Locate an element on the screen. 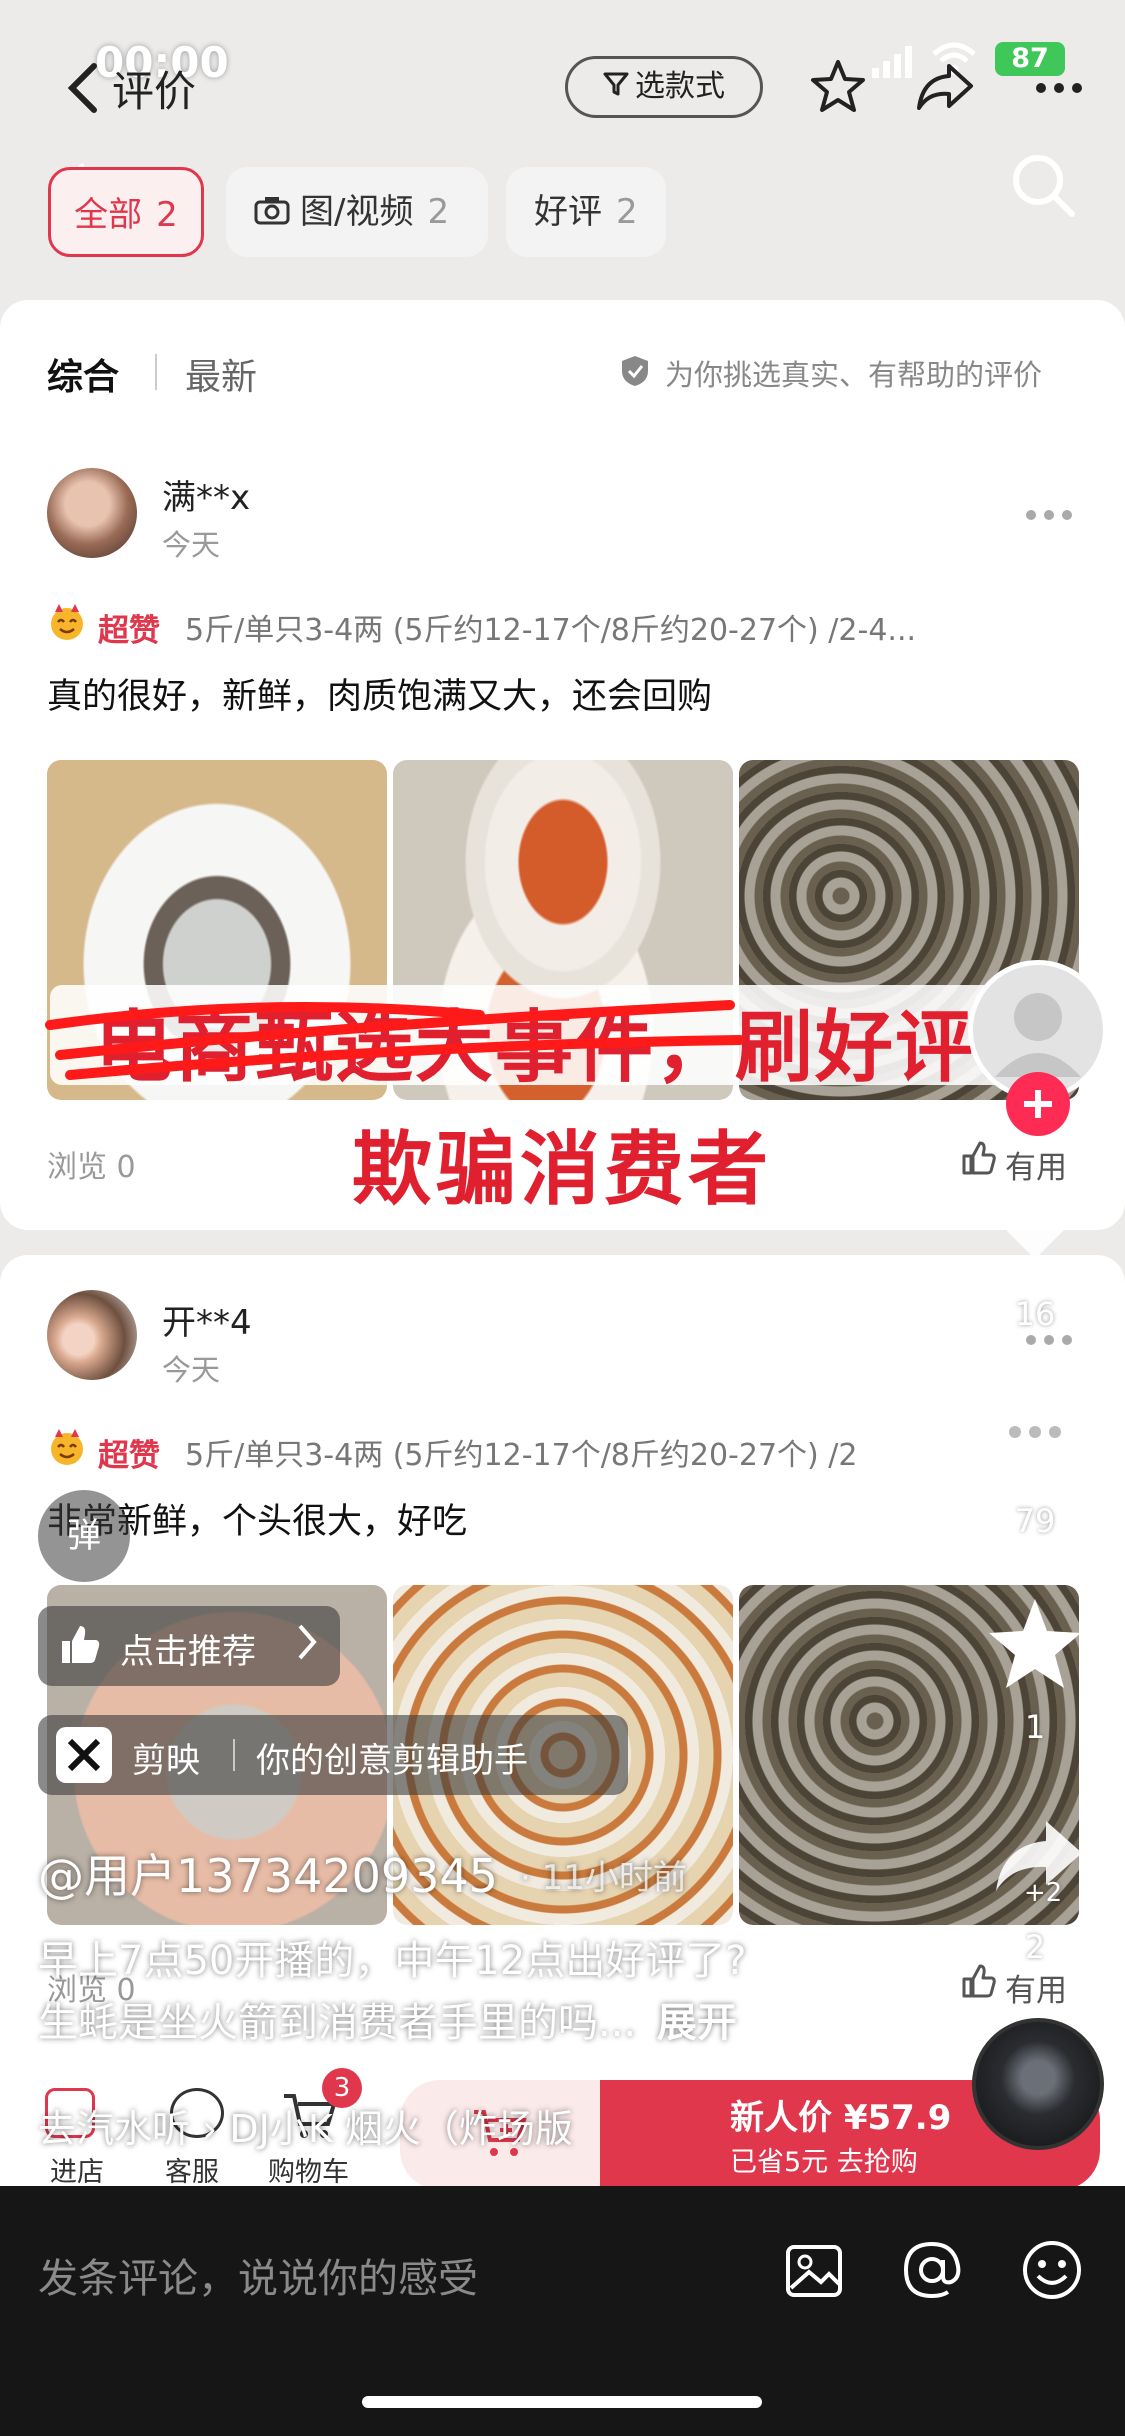 The height and width of the screenshot is (2436, 1125). signal-icon is located at coordinates (894, 62).